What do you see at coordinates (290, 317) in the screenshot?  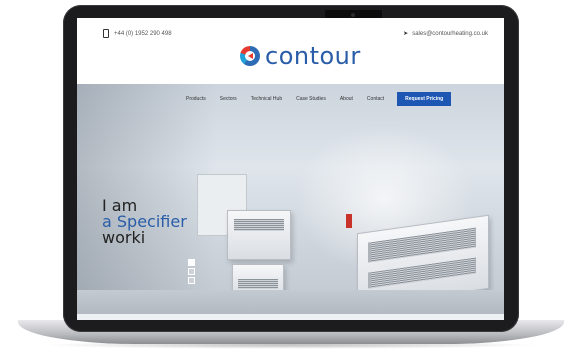 I see `hero-bottom-strip` at bounding box center [290, 317].